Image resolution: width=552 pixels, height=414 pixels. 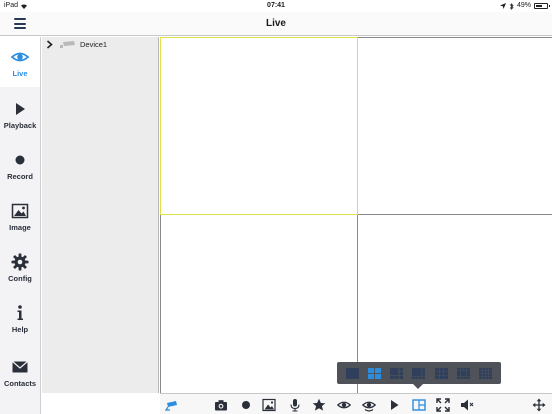 What do you see at coordinates (20, 125) in the screenshot?
I see `sidebar-item-label: Playback` at bounding box center [20, 125].